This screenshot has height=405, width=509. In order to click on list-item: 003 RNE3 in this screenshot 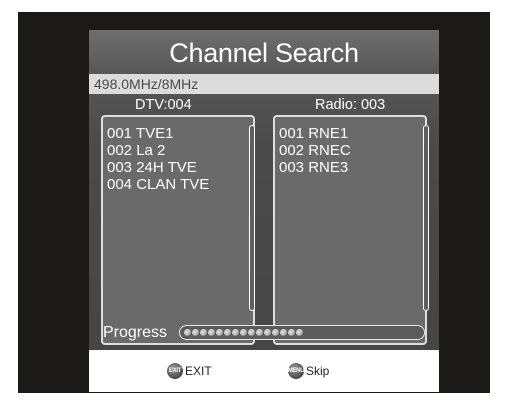, I will do `click(314, 167)`.